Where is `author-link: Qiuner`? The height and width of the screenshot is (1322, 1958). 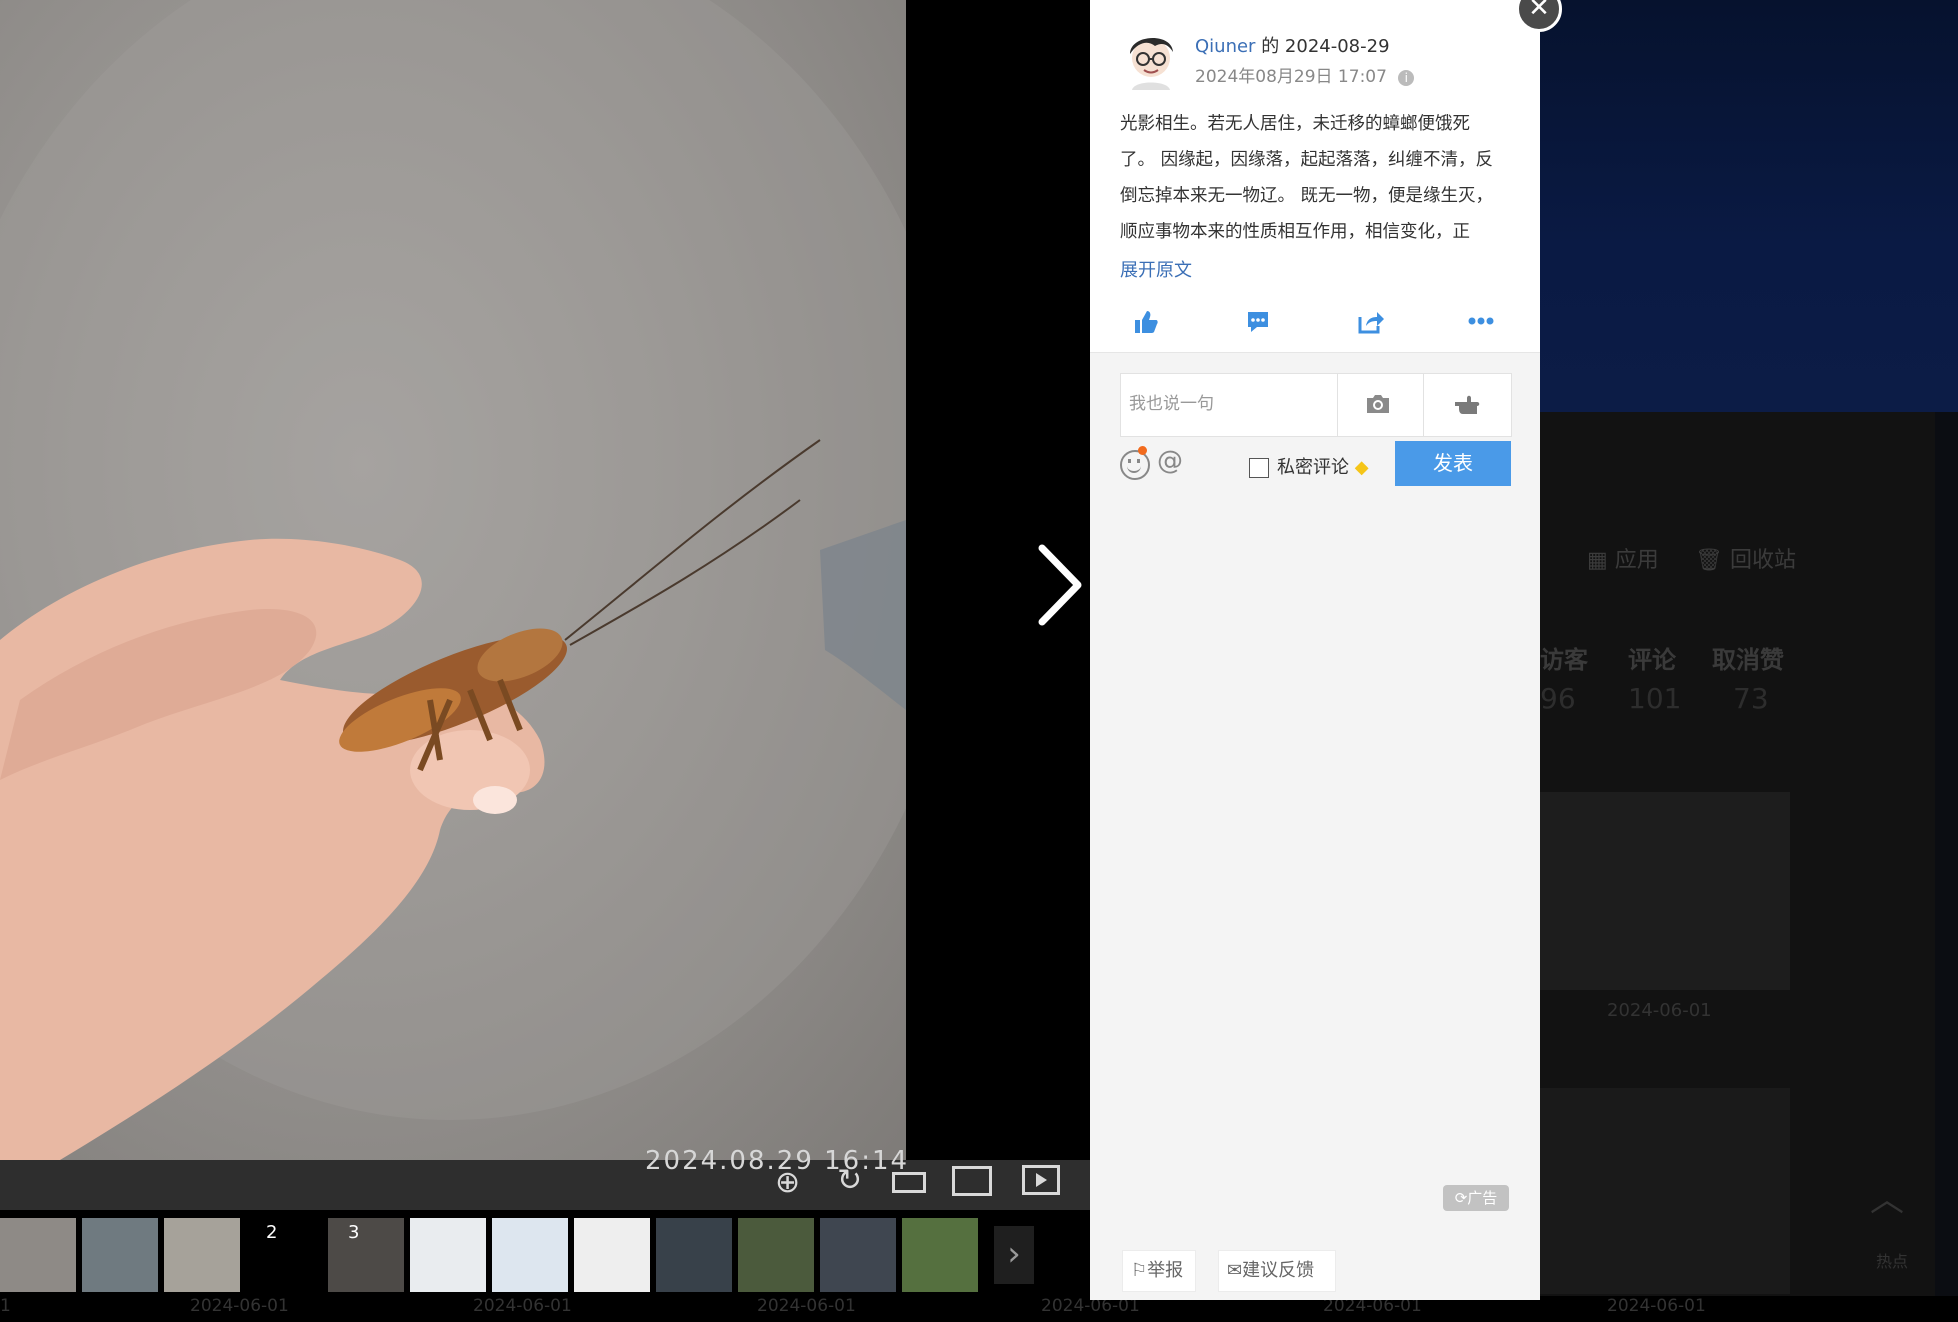 author-link: Qiuner is located at coordinates (1225, 46).